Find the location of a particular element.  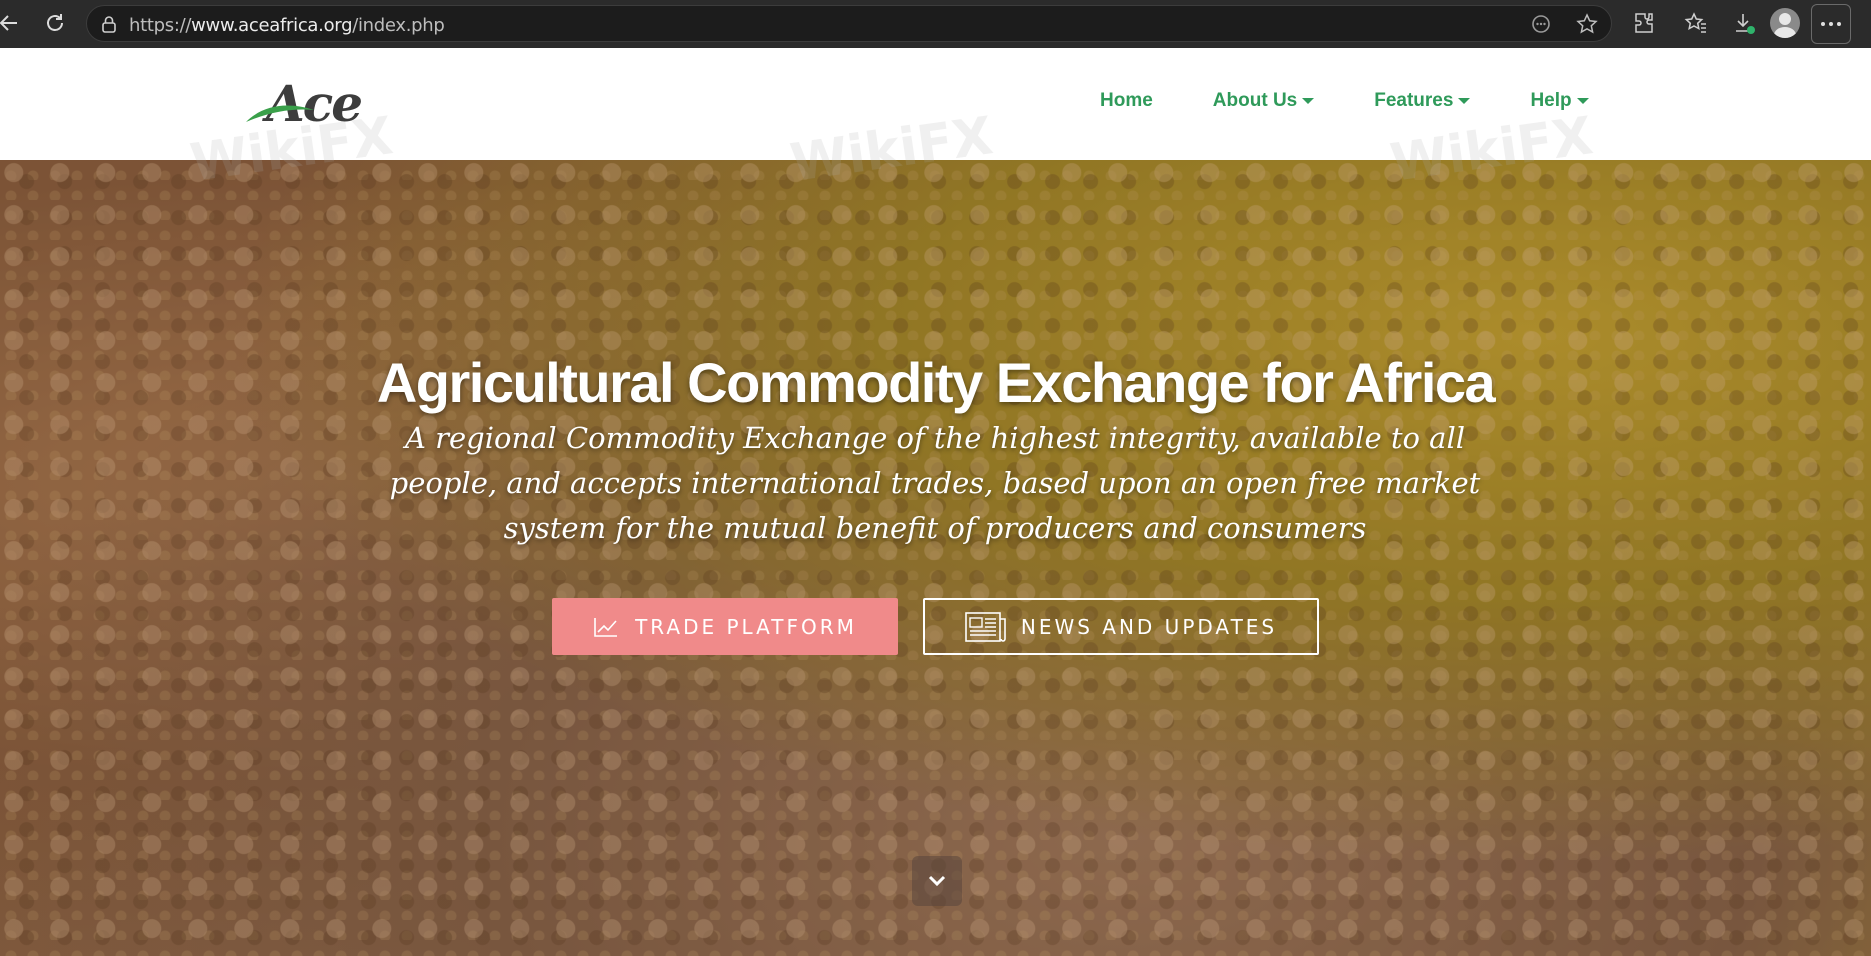

chevron-down-icon is located at coordinates (937, 881).